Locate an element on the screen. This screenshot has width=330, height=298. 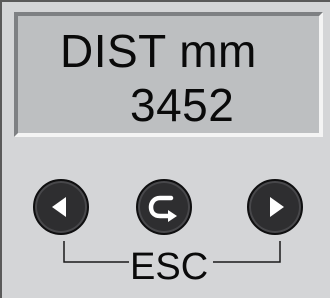
esc-label: ESC is located at coordinates (169, 267).